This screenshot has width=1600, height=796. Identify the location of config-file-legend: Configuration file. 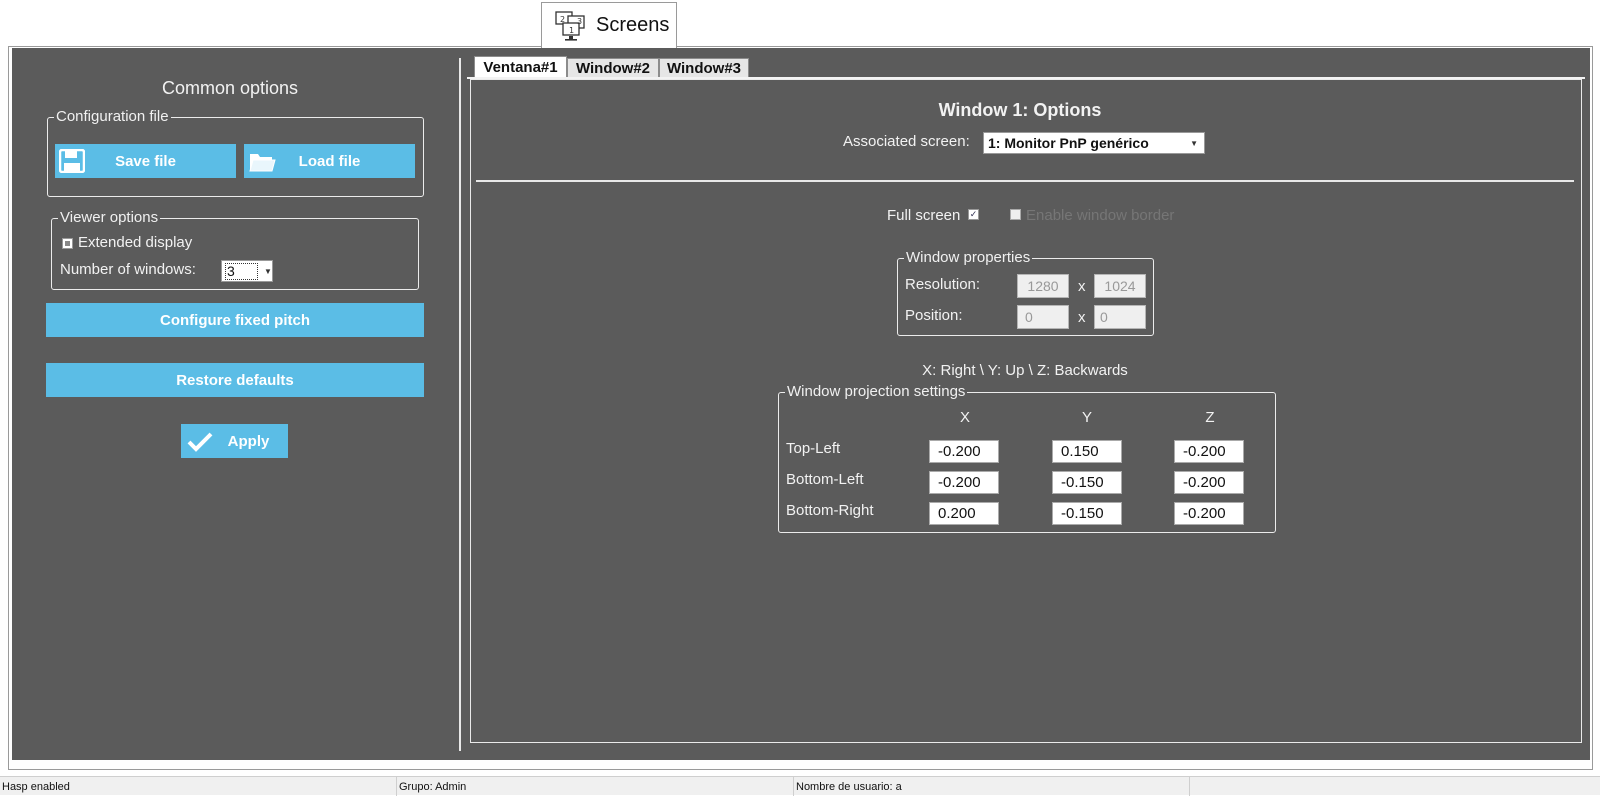
(112, 117).